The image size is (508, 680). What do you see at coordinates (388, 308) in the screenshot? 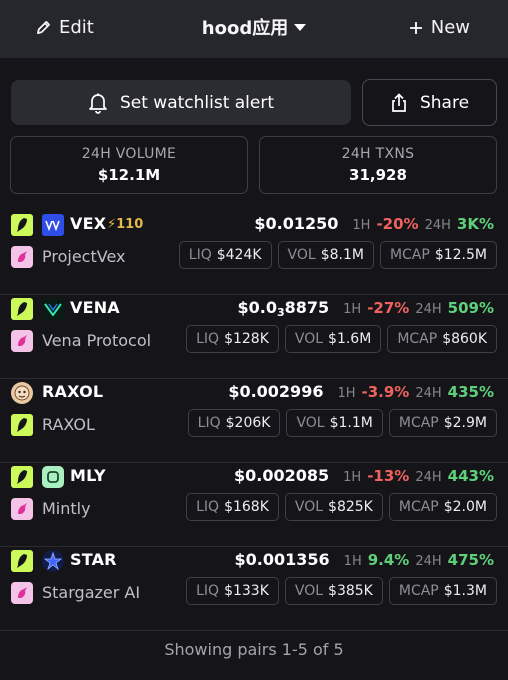
I see `change-1h: -27%` at bounding box center [388, 308].